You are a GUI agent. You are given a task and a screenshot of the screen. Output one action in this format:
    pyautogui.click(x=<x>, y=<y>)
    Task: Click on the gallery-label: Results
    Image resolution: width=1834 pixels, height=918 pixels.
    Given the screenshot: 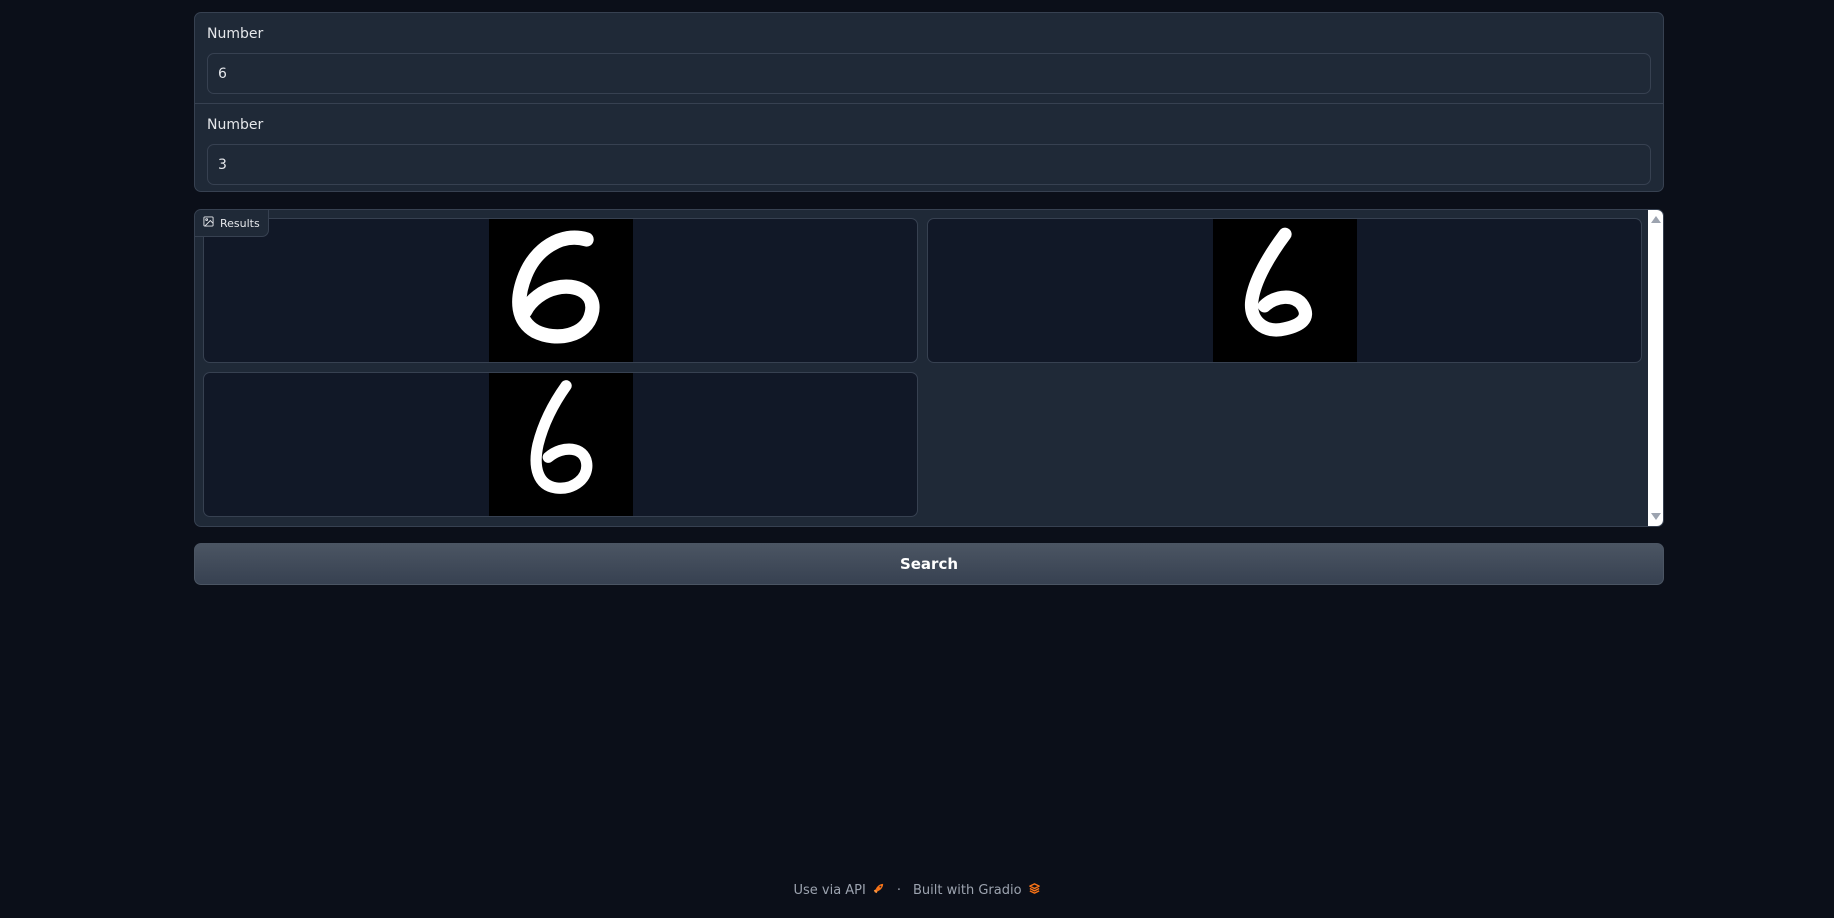 What is the action you would take?
    pyautogui.click(x=232, y=223)
    